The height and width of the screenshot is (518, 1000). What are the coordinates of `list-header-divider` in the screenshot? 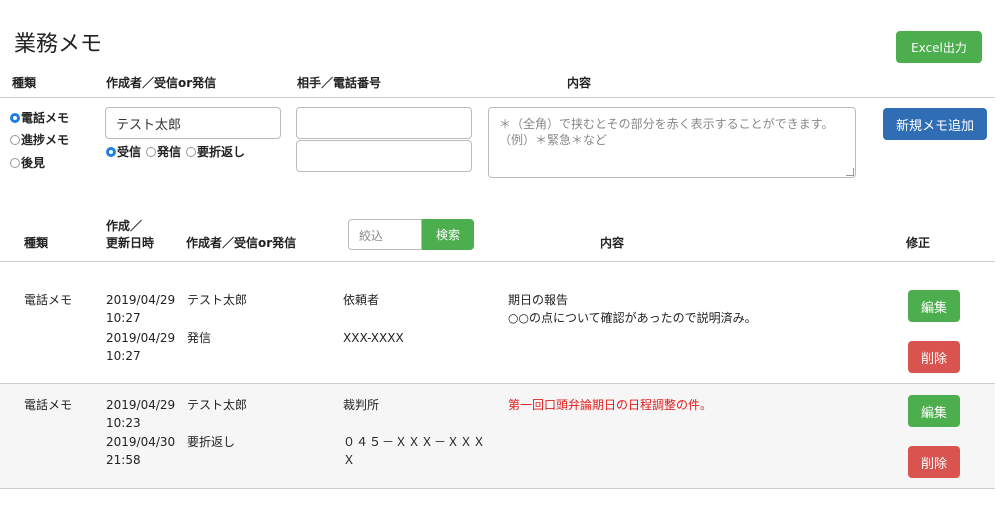 It's located at (497, 261).